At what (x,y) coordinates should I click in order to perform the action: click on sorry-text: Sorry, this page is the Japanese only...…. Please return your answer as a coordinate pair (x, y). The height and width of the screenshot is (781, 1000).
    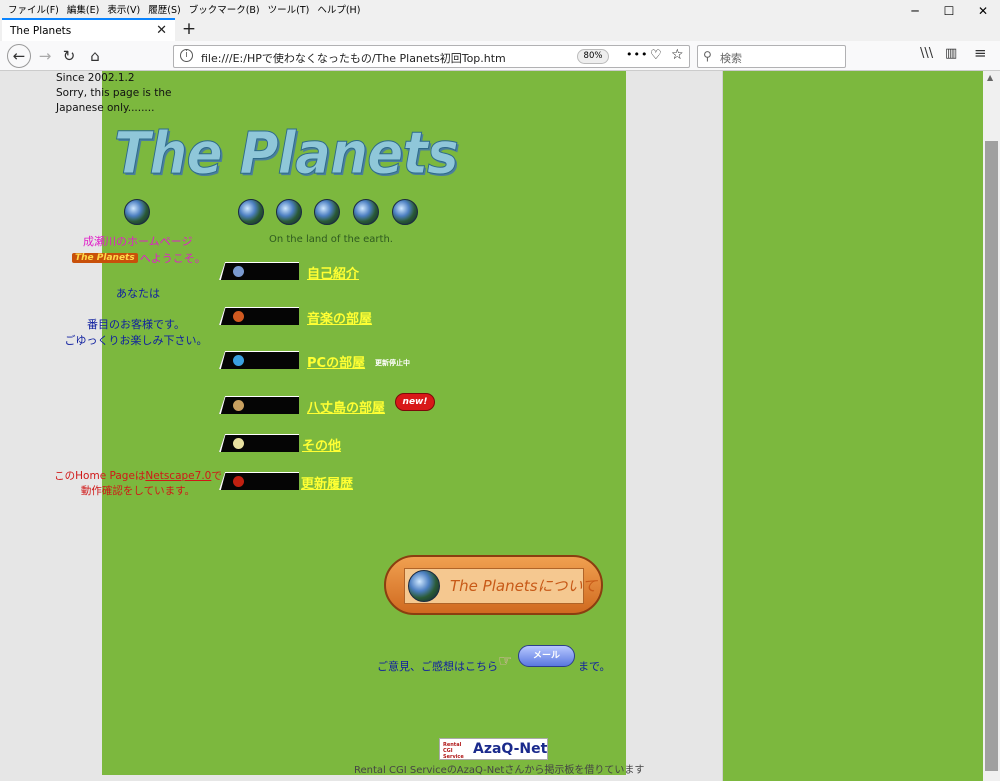
    Looking at the image, I should click on (114, 100).